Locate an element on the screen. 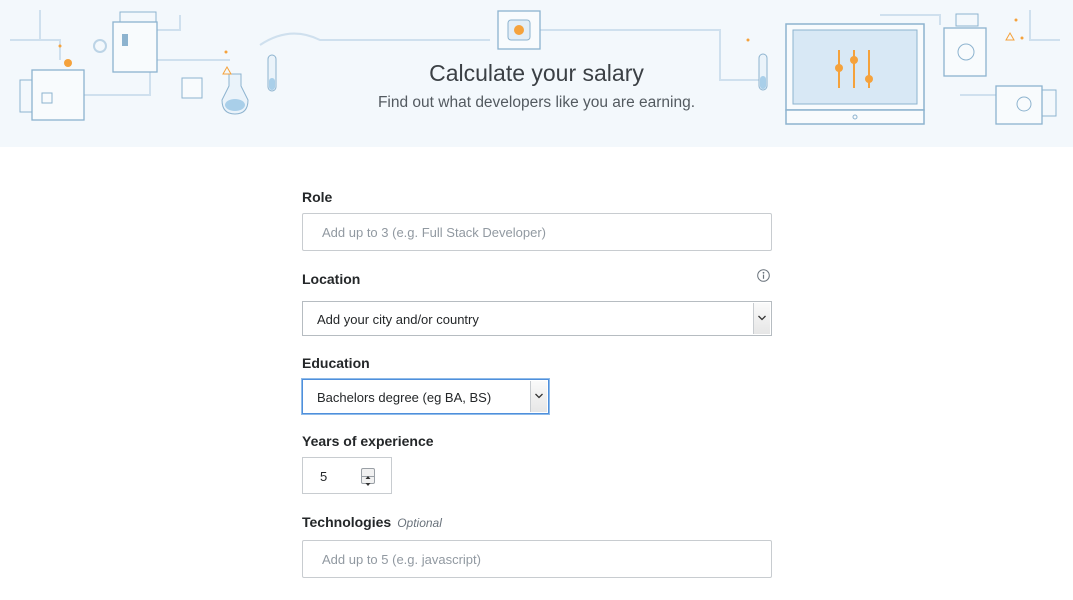 This screenshot has width=1073, height=600. technologies-input is located at coordinates (537, 559).